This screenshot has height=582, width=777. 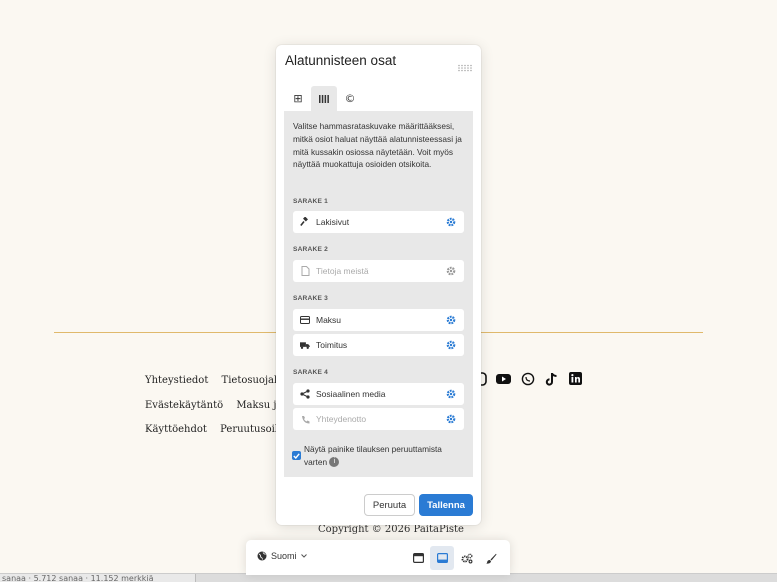 I want to click on column-item-label: Lakisivut, so click(x=333, y=222).